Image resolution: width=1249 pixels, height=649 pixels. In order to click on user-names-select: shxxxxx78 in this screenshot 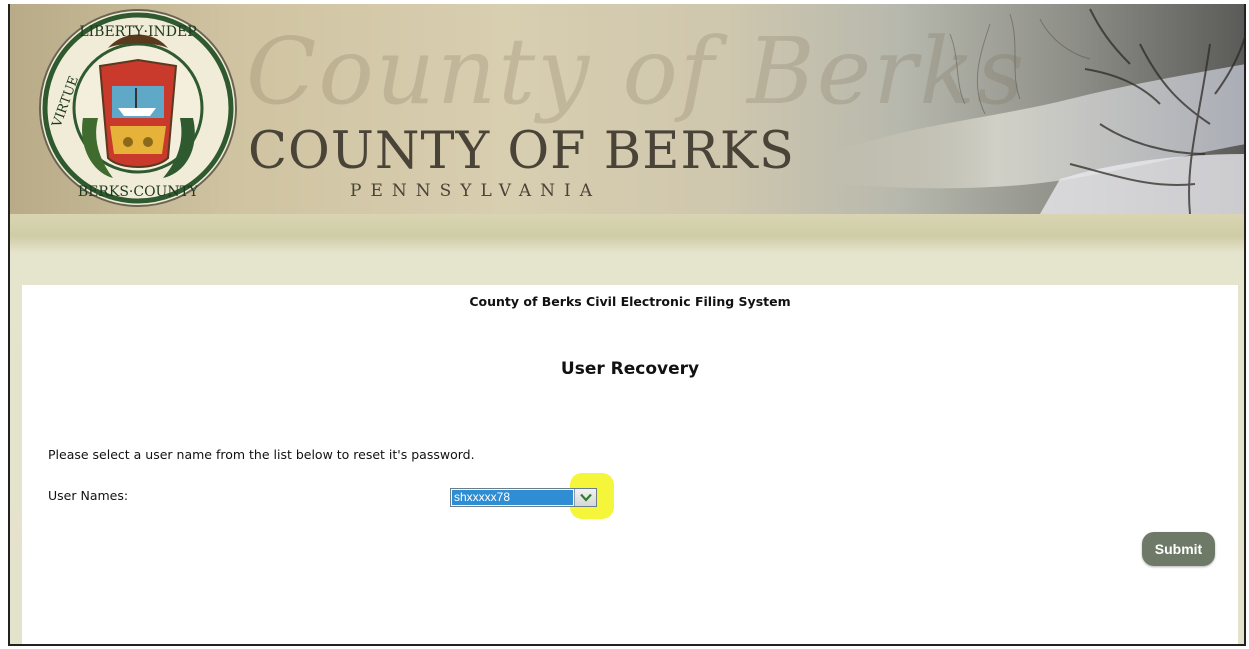, I will do `click(523, 497)`.